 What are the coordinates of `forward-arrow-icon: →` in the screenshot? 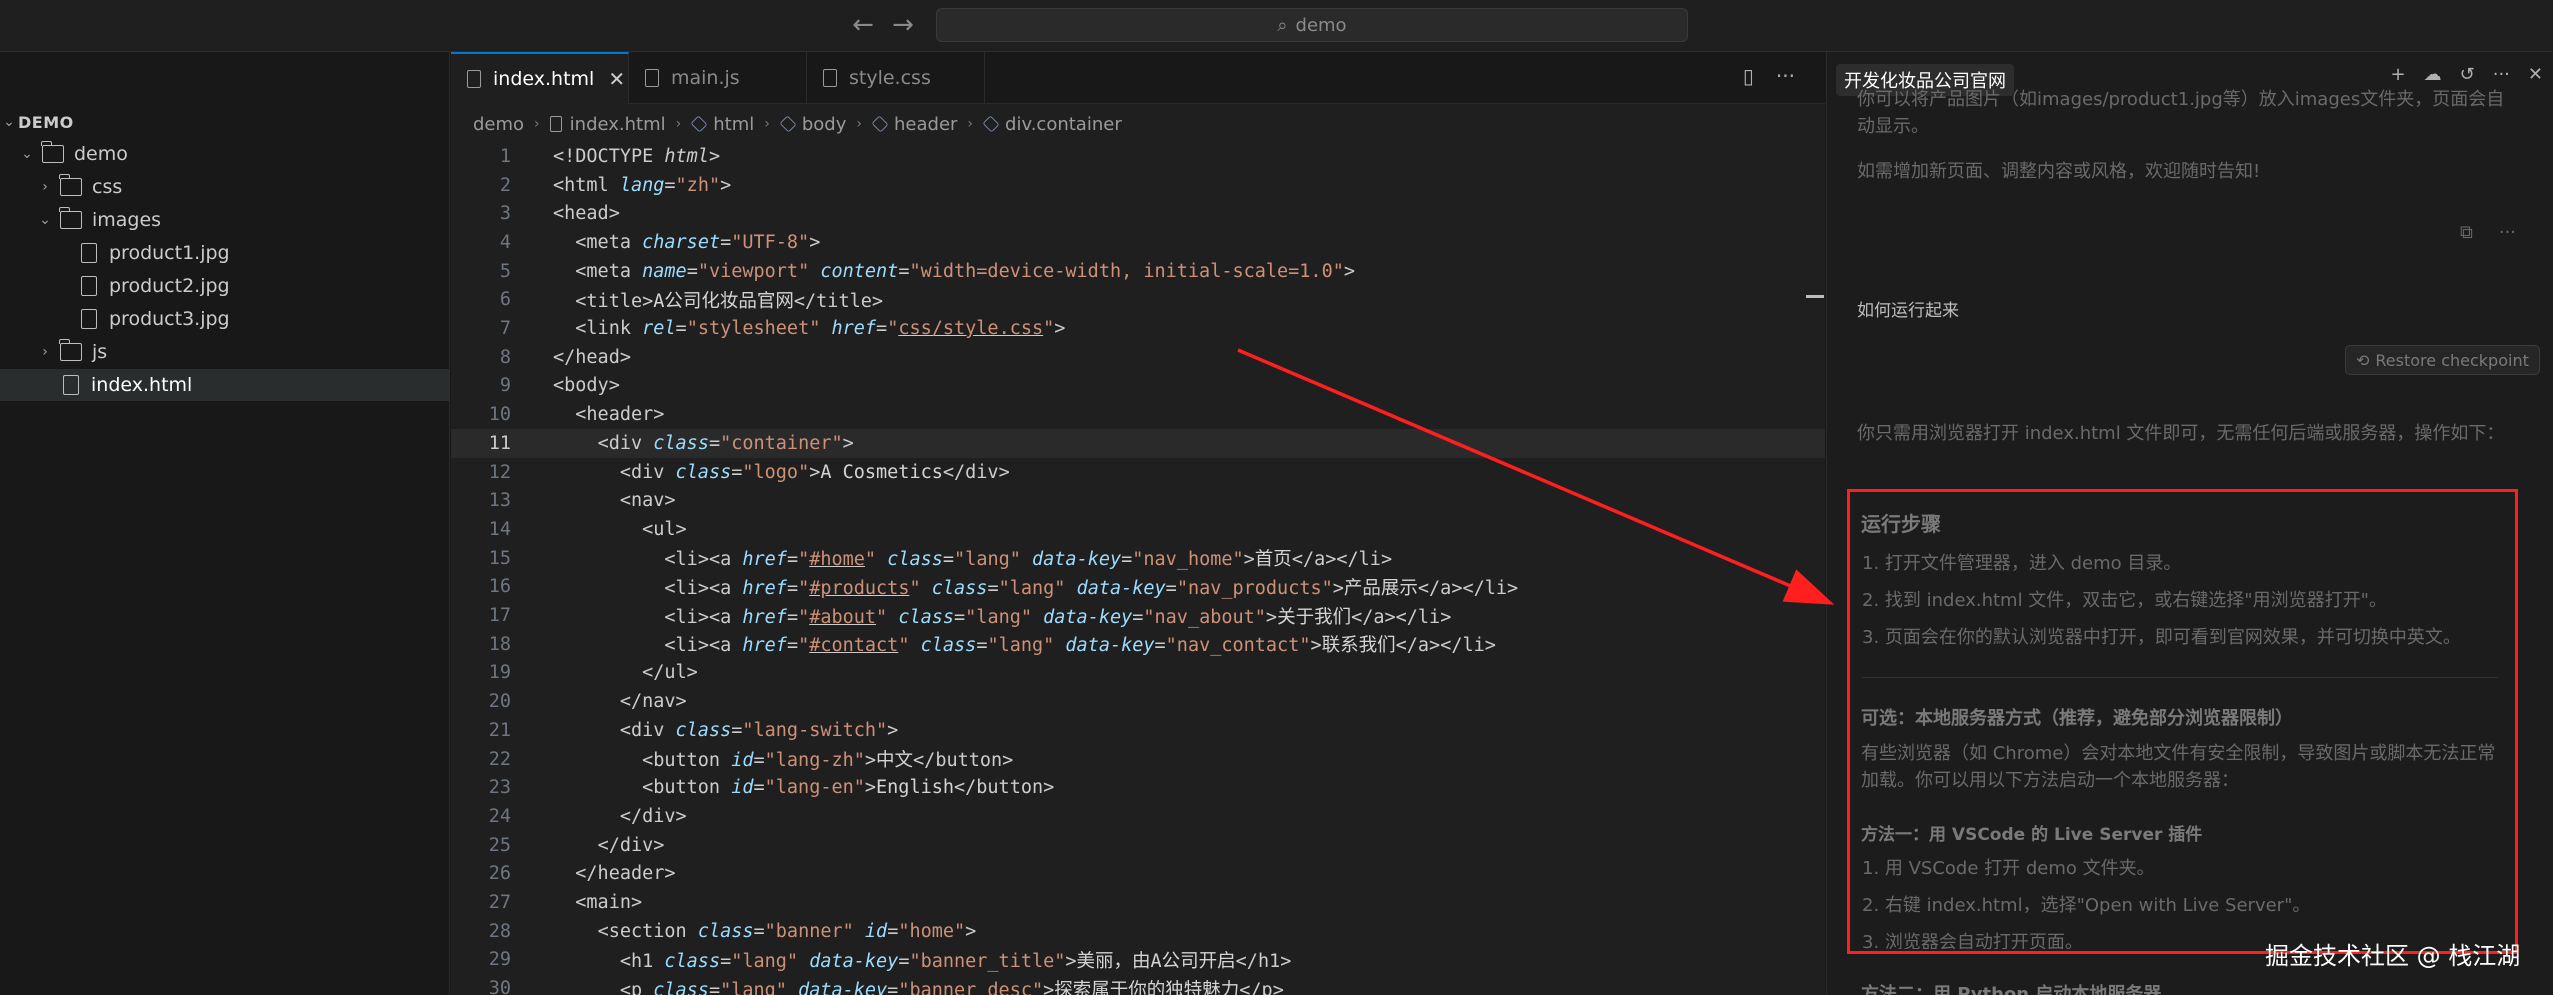 It's located at (903, 25).